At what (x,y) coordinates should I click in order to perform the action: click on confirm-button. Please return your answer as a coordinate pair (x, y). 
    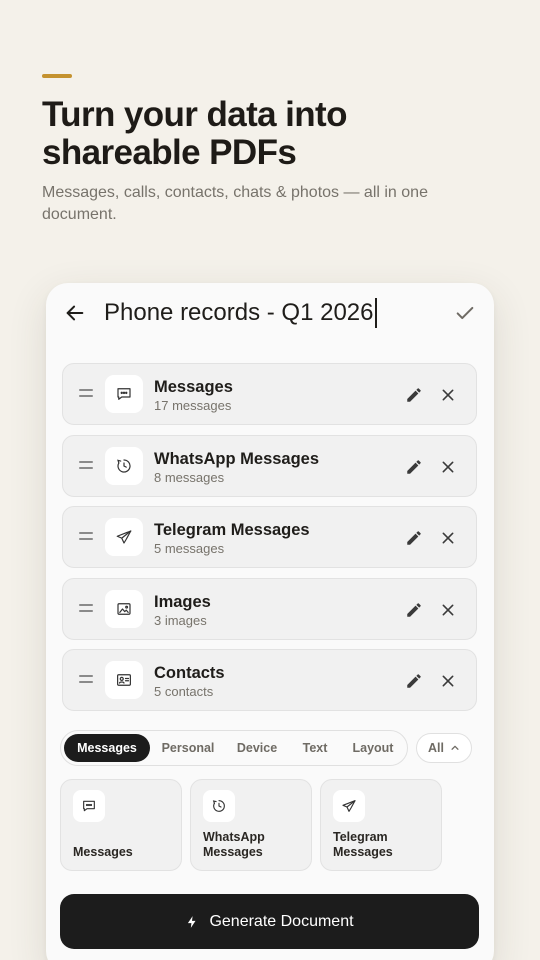
    Looking at the image, I should click on (465, 313).